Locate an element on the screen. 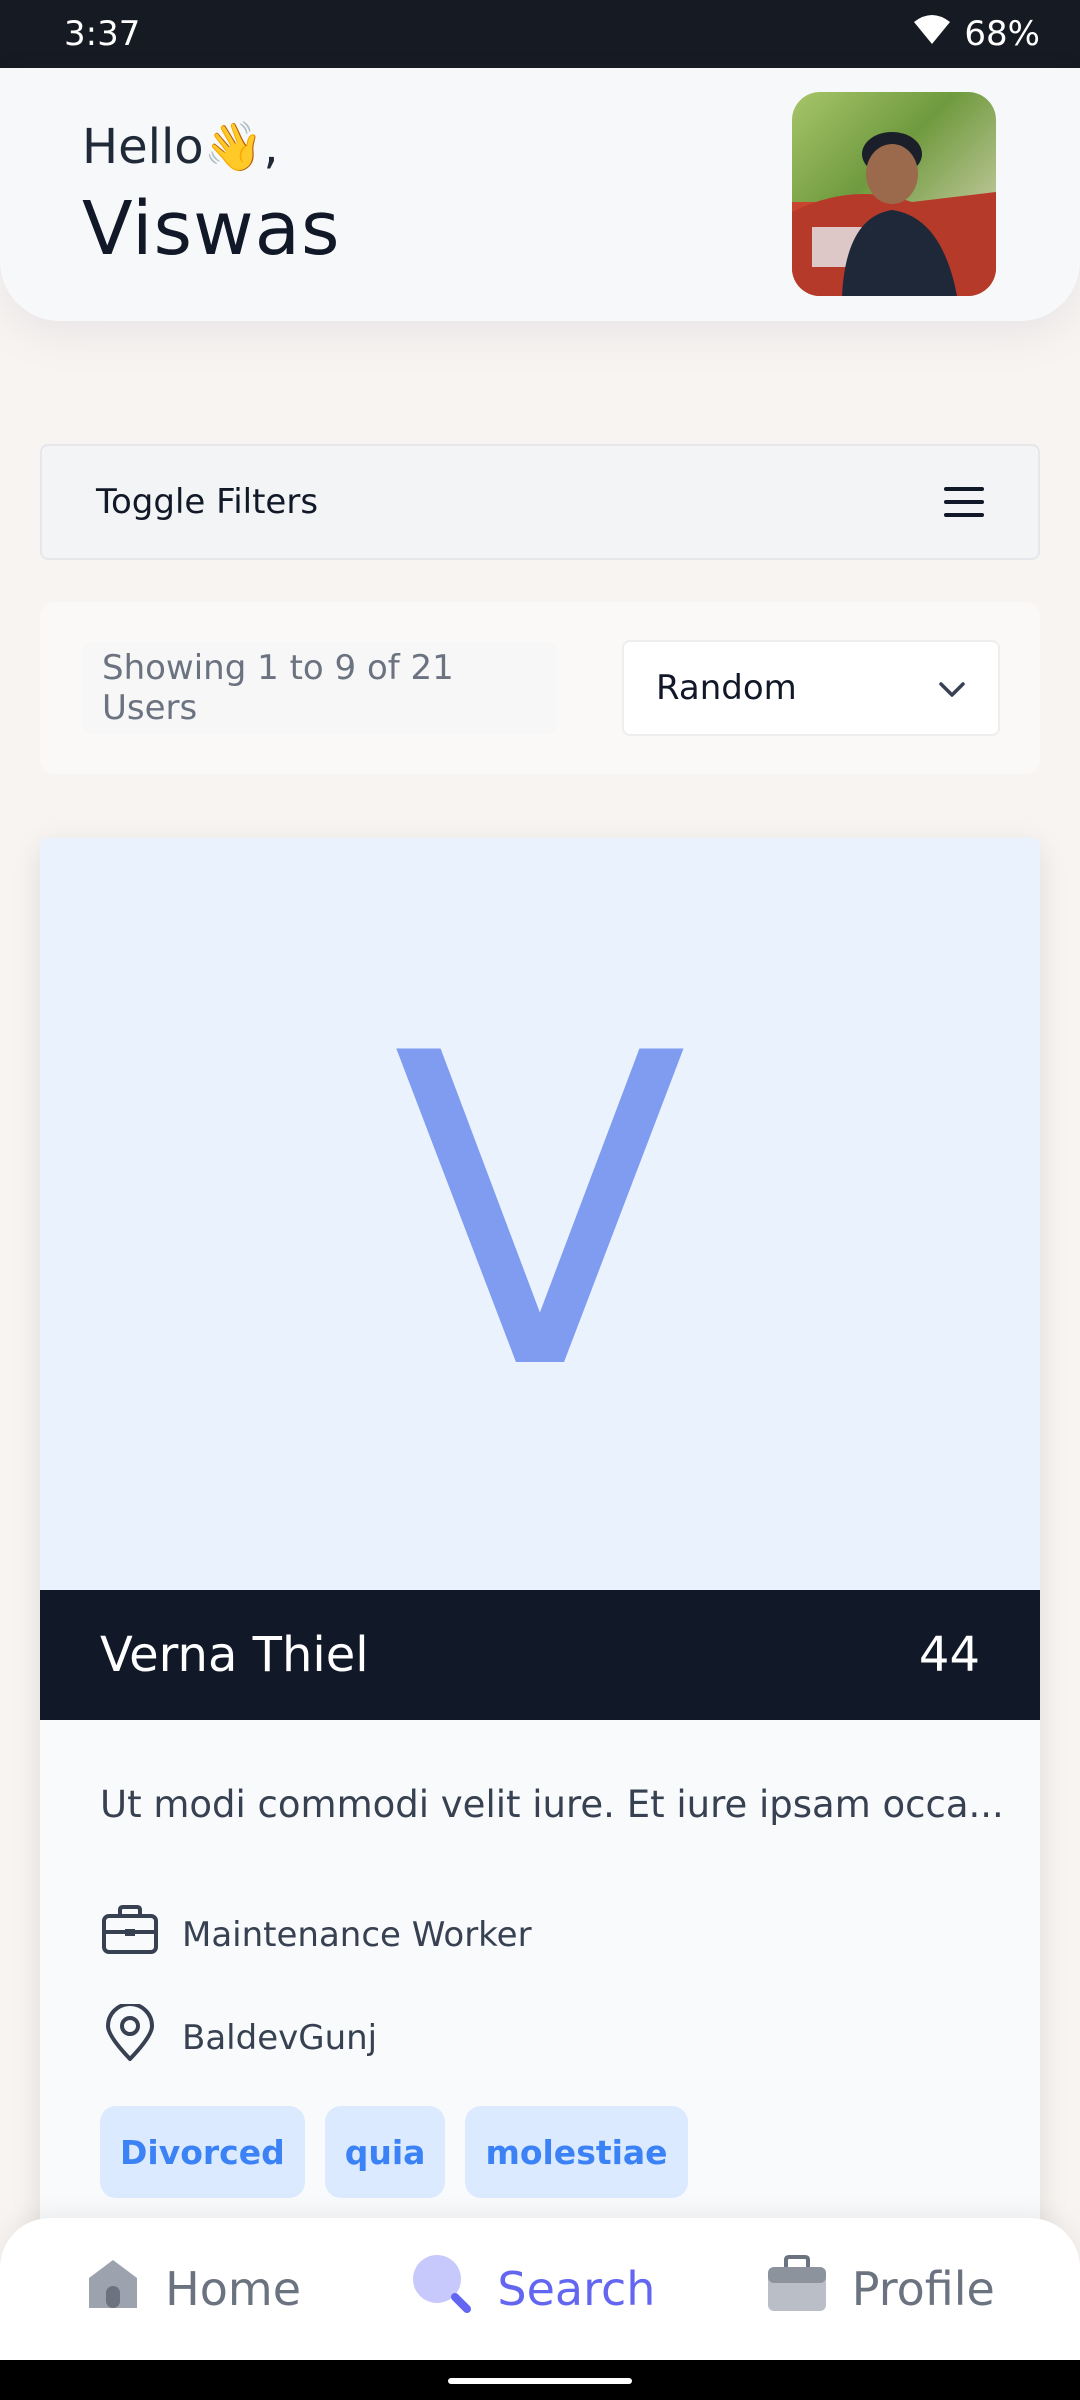  user-name: Viswas is located at coordinates (211, 229).